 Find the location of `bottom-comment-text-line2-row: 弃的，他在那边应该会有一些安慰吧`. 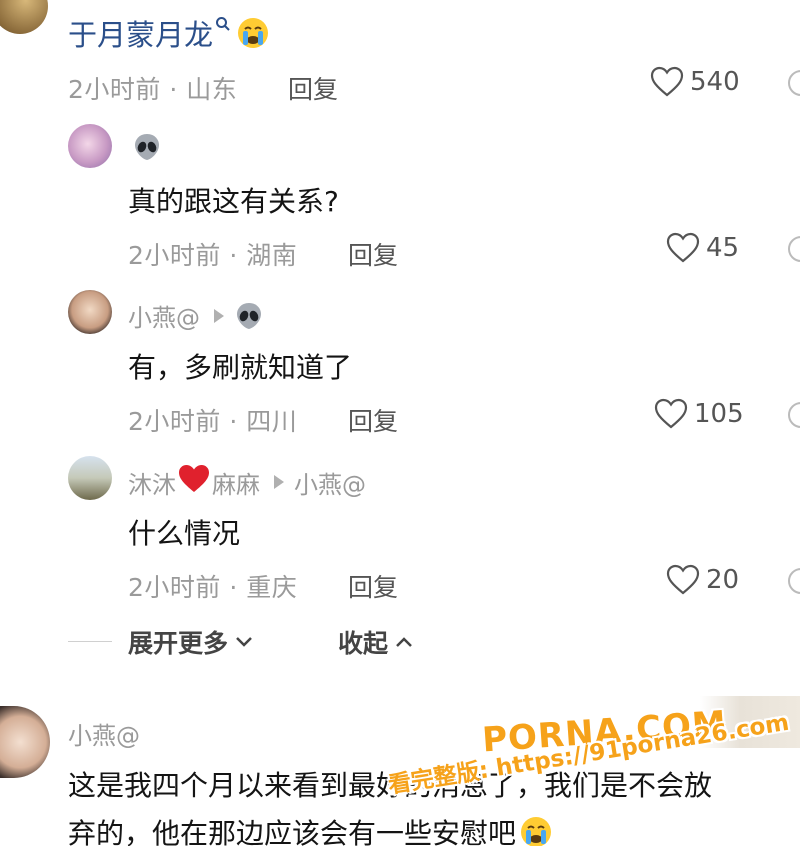

bottom-comment-text-line2-row: 弃的，他在那边应该会有一些安慰吧 is located at coordinates (310, 829).